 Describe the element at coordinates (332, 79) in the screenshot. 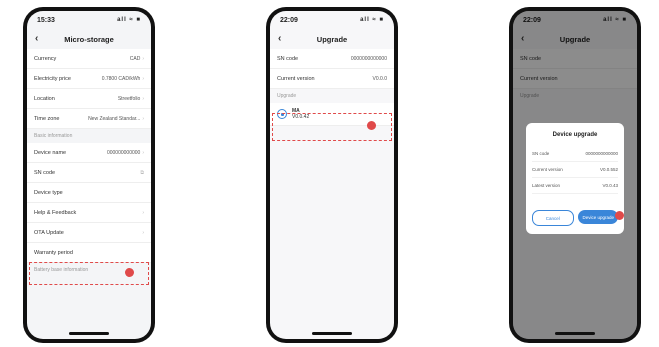

I see `row-current-version: Current version V0.0.0` at that location.